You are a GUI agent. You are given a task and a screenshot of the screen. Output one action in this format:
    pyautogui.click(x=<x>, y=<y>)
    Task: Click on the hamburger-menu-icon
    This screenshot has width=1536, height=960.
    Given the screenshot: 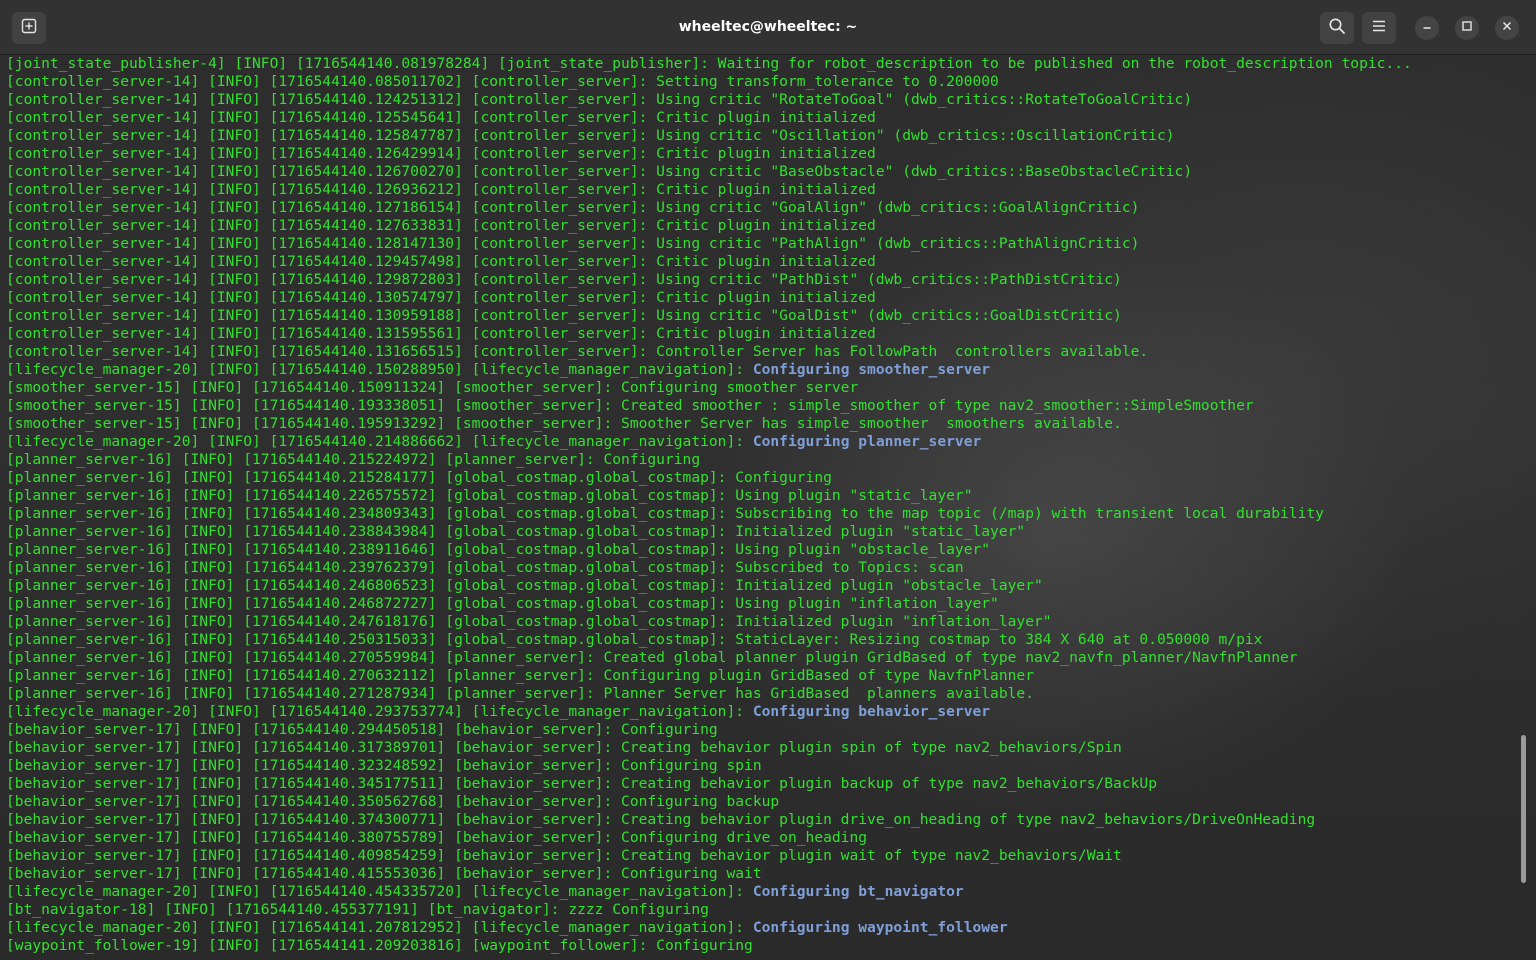 What is the action you would take?
    pyautogui.click(x=1379, y=28)
    